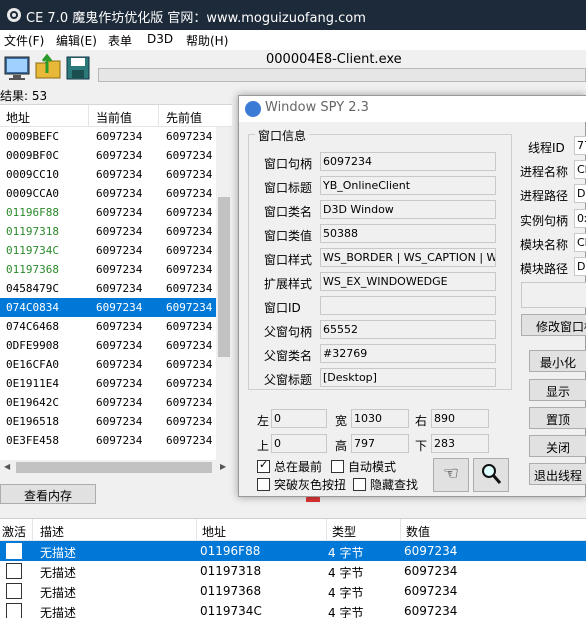 The width and height of the screenshot is (586, 618). Describe the element at coordinates (557, 418) in the screenshot. I see `topmost-button: 置顶` at that location.